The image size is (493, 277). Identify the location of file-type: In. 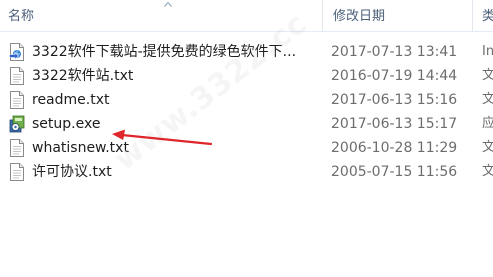
(487, 51).